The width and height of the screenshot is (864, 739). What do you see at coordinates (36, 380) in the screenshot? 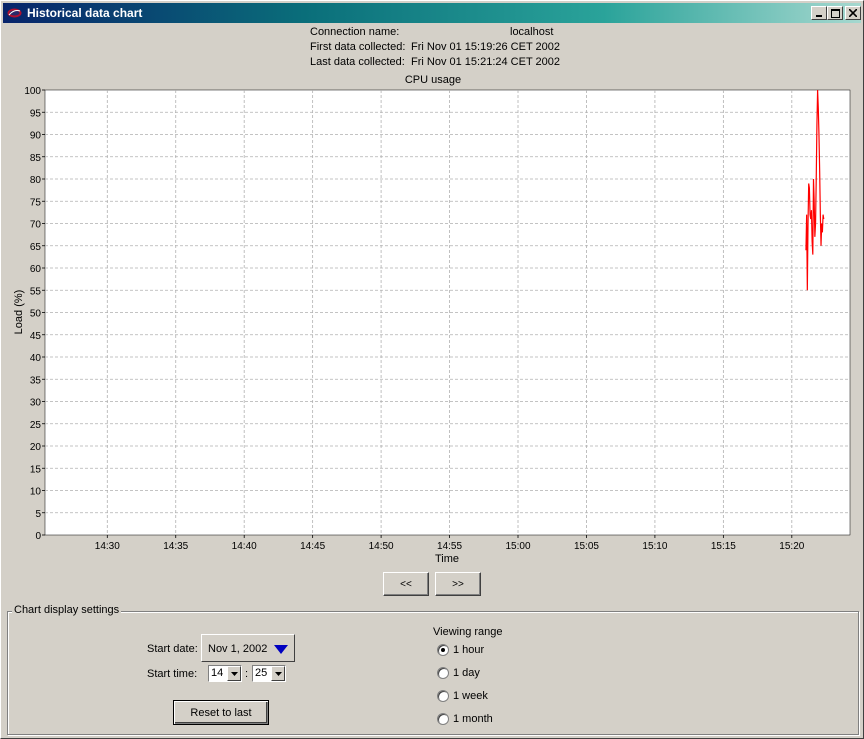
I see `y-tick-label: 35` at bounding box center [36, 380].